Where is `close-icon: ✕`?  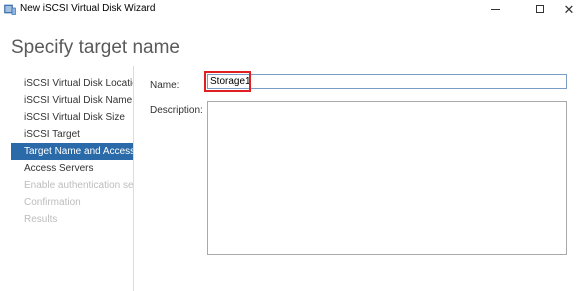
close-icon: ✕ is located at coordinates (569, 9).